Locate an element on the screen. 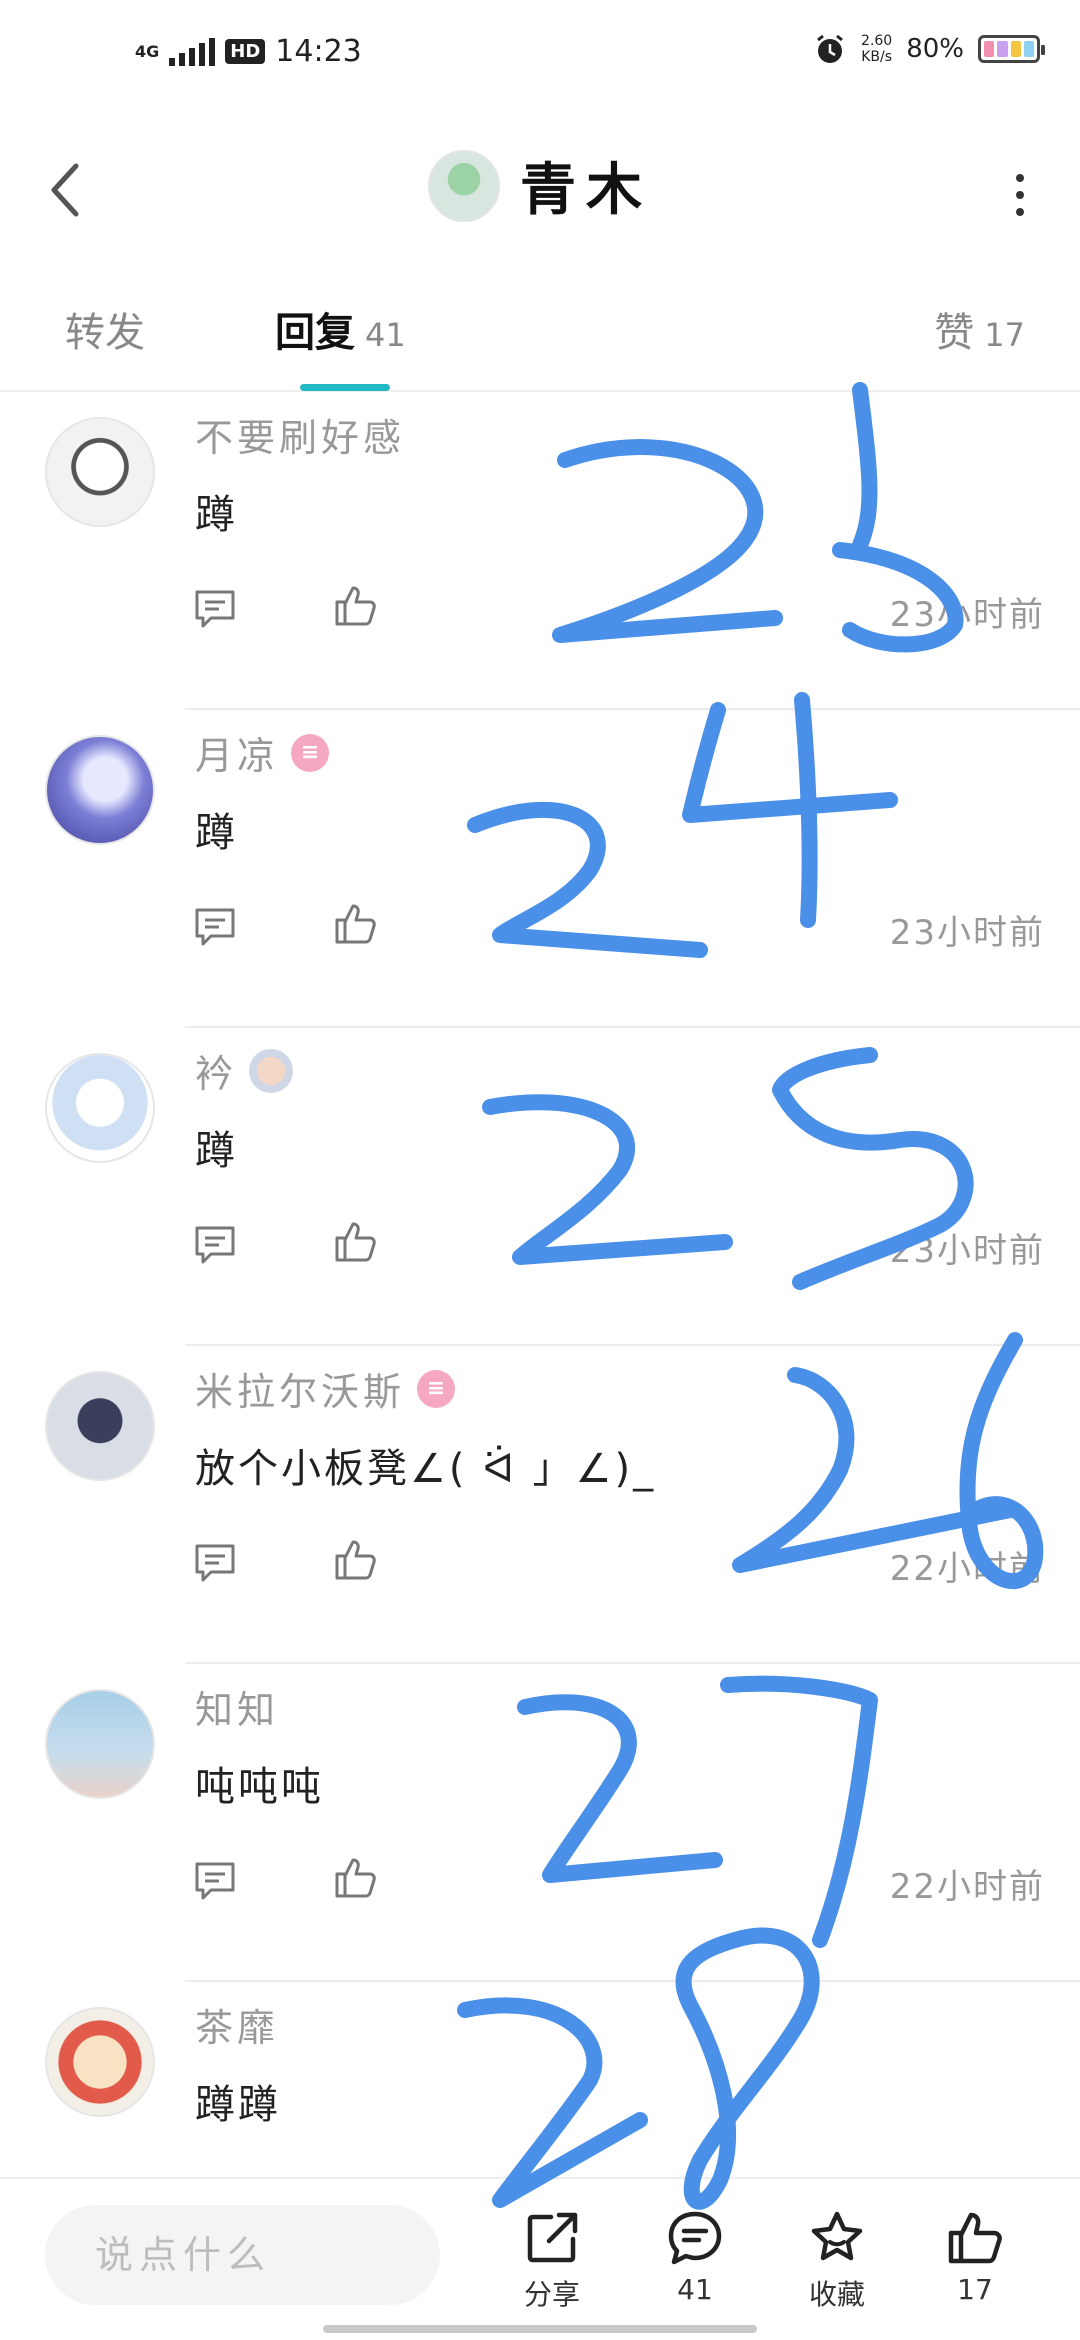 The image size is (1080, 2340). tabs: 转发 回复 41 赞 17 is located at coordinates (540, 326).